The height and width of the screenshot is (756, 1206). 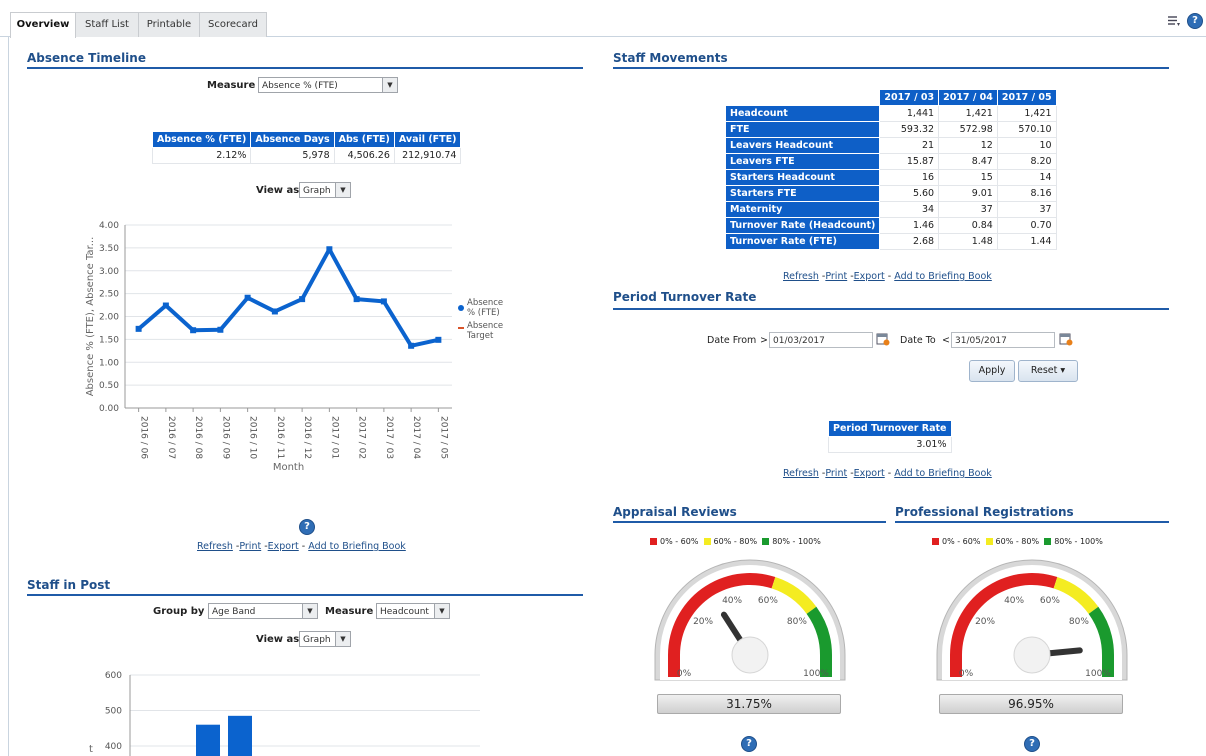 What do you see at coordinates (109, 409) in the screenshot?
I see `y-tick-label: 0.00` at bounding box center [109, 409].